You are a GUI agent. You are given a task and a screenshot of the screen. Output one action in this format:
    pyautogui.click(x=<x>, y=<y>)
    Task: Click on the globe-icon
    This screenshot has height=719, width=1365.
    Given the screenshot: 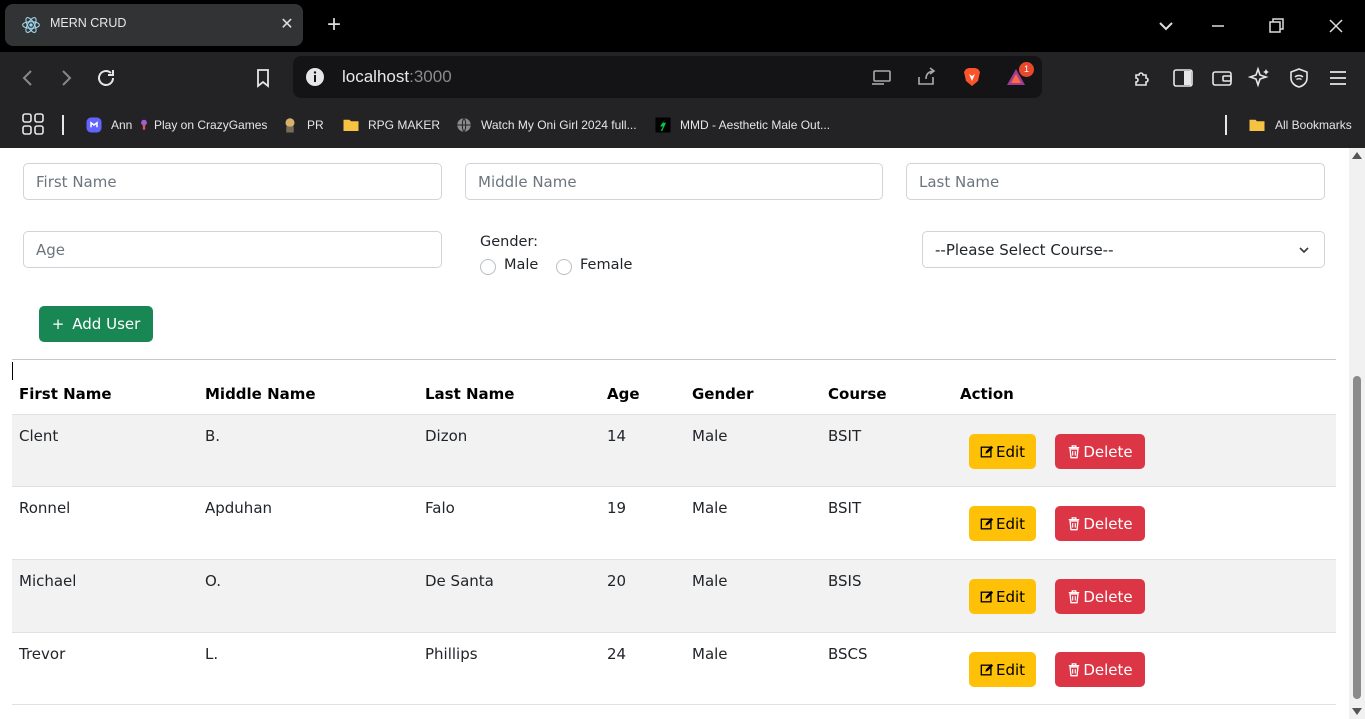 What is the action you would take?
    pyautogui.click(x=464, y=125)
    